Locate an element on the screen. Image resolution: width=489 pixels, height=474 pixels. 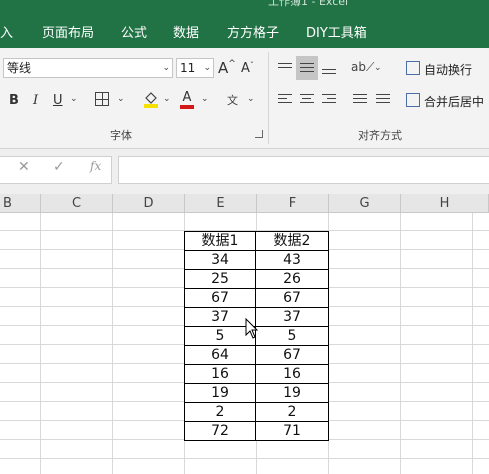
caret-up-icon: ^ is located at coordinates (232, 64).